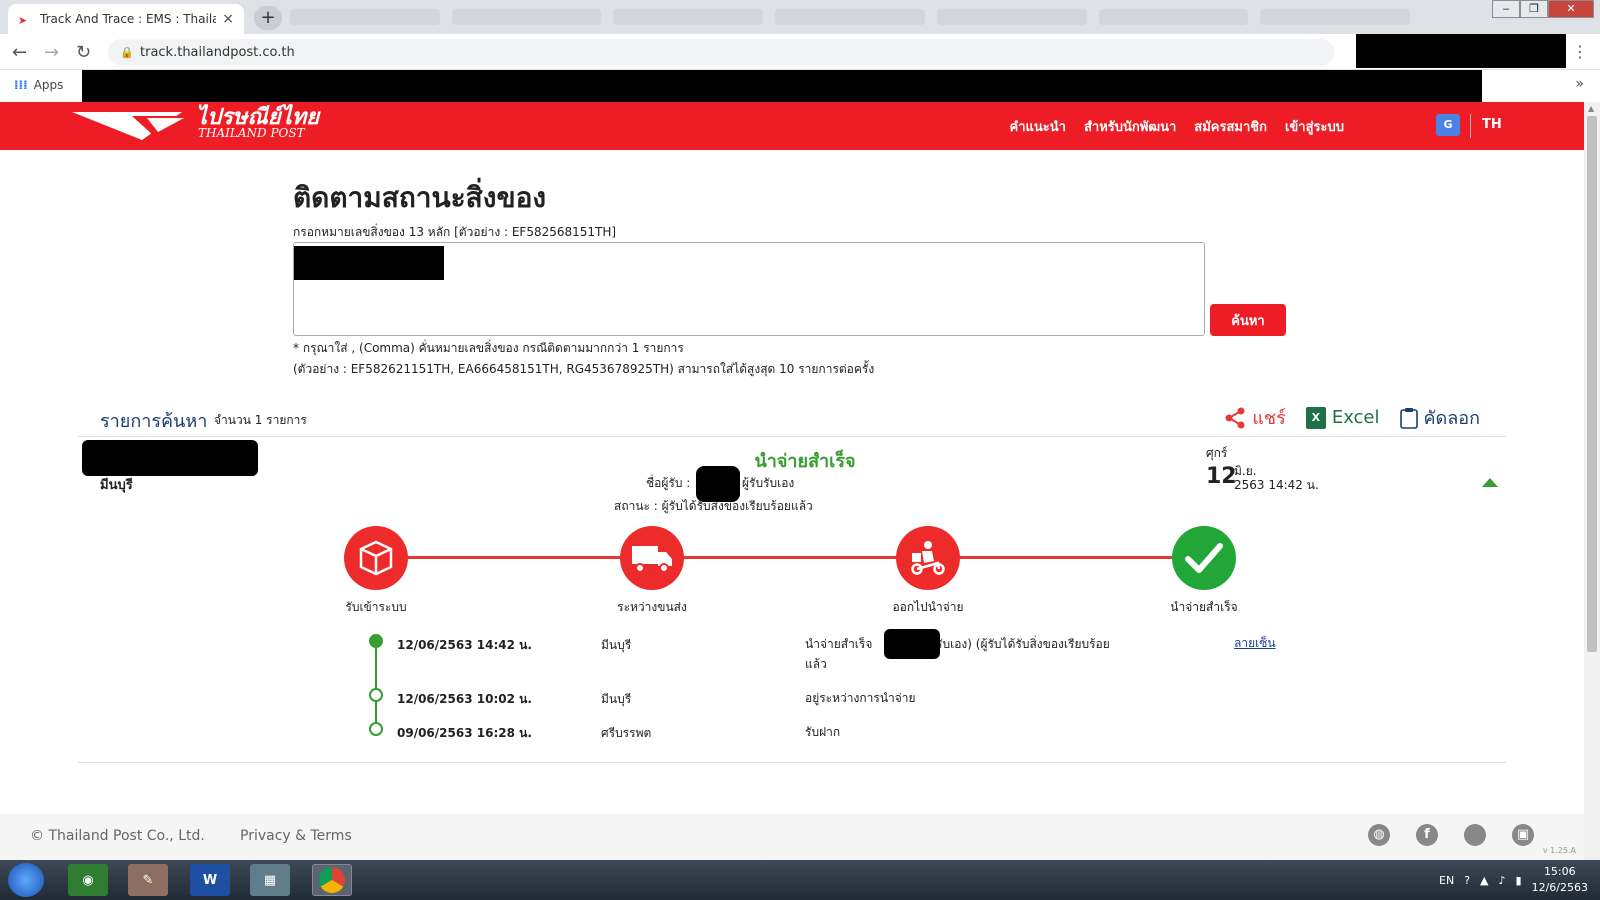 This screenshot has height=900, width=1600. What do you see at coordinates (1427, 835) in the screenshot?
I see `facebook-icon: f` at bounding box center [1427, 835].